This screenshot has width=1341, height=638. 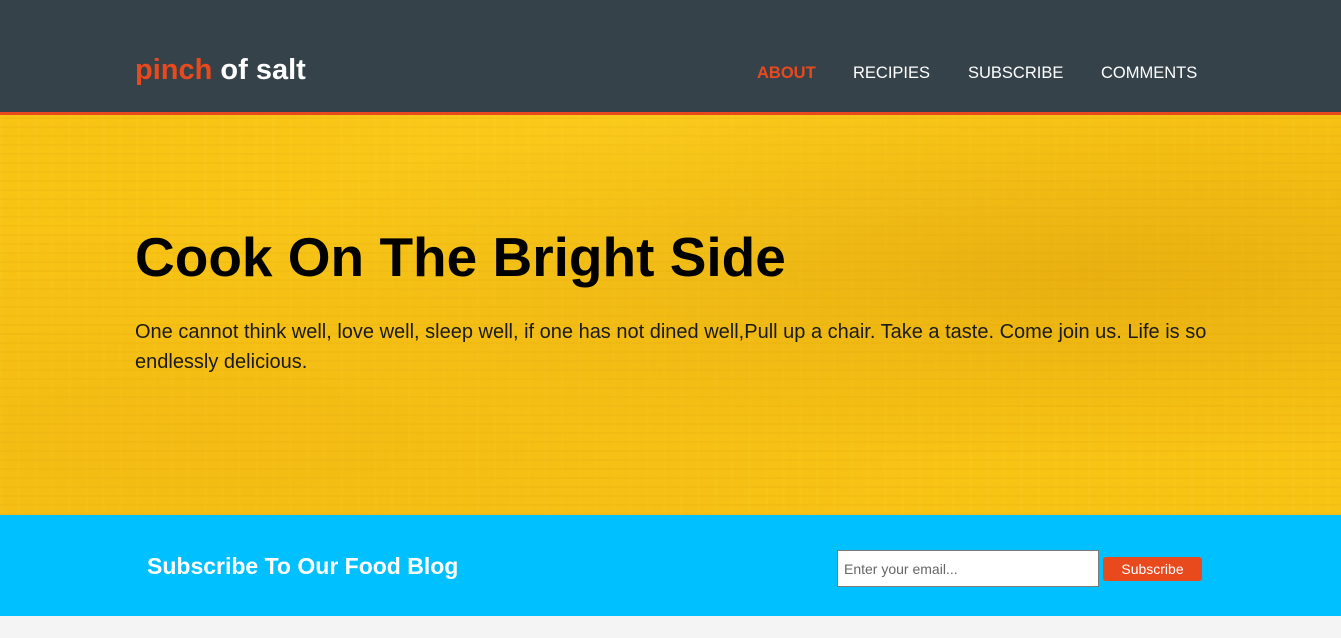 What do you see at coordinates (786, 73) in the screenshot?
I see `nav-item-about: ABOUT` at bounding box center [786, 73].